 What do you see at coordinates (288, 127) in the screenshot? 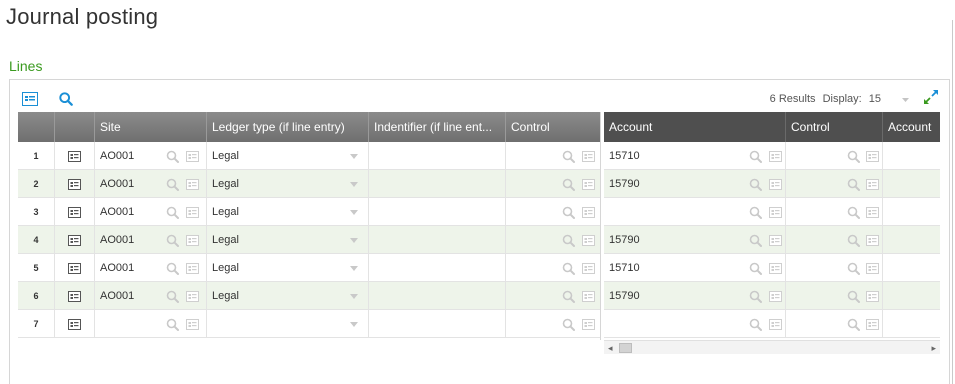
I see `column-header-ledger-type: Ledger type (if line entry)` at bounding box center [288, 127].